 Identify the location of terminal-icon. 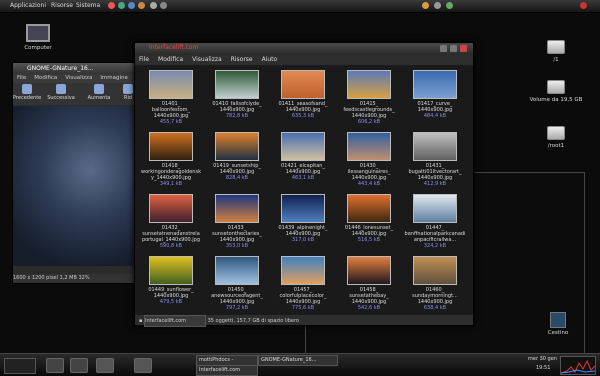
(55, 365).